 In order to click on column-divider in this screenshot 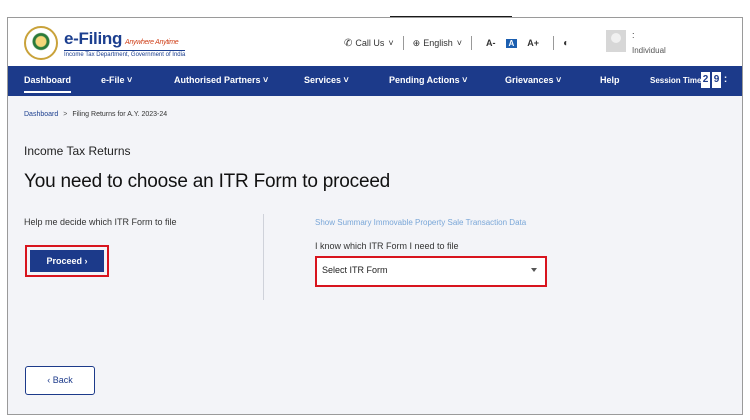, I will do `click(263, 257)`.